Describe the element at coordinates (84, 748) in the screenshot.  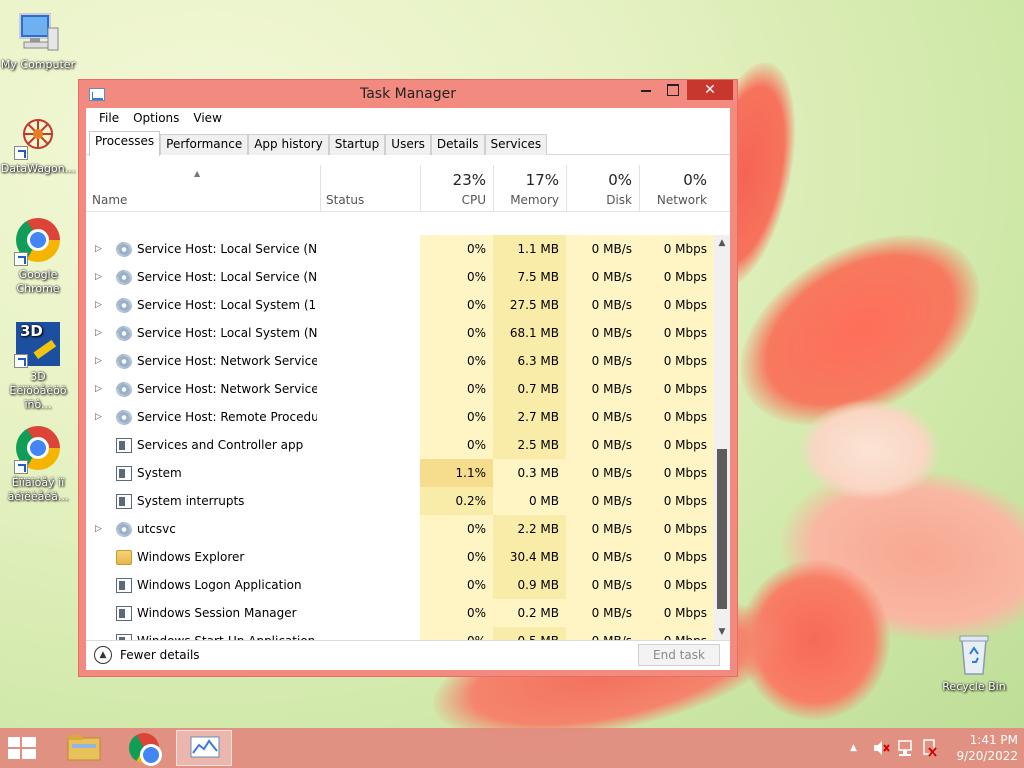
I see `taskbar-file-explorer` at that location.